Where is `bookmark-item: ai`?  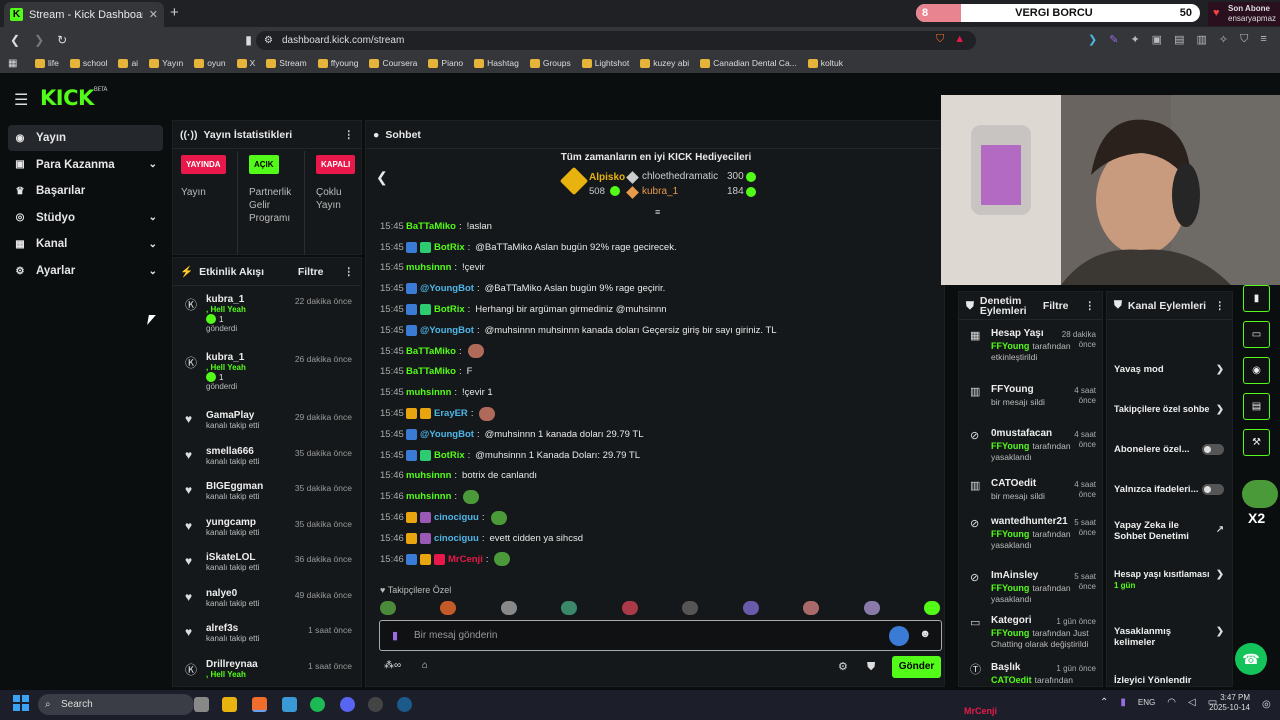 bookmark-item: ai is located at coordinates (128, 63).